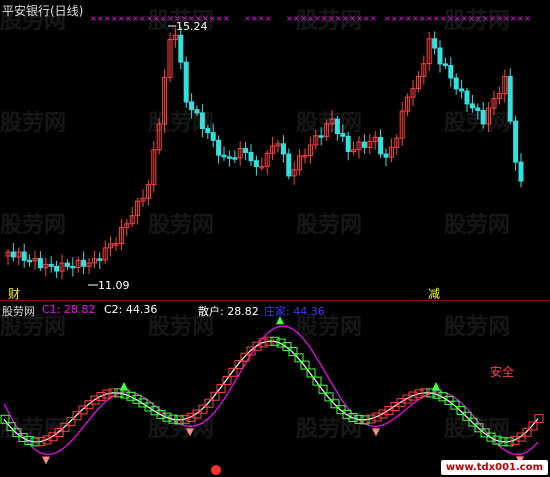 The image size is (550, 477). I want to click on sell-arrow, so click(436, 385).